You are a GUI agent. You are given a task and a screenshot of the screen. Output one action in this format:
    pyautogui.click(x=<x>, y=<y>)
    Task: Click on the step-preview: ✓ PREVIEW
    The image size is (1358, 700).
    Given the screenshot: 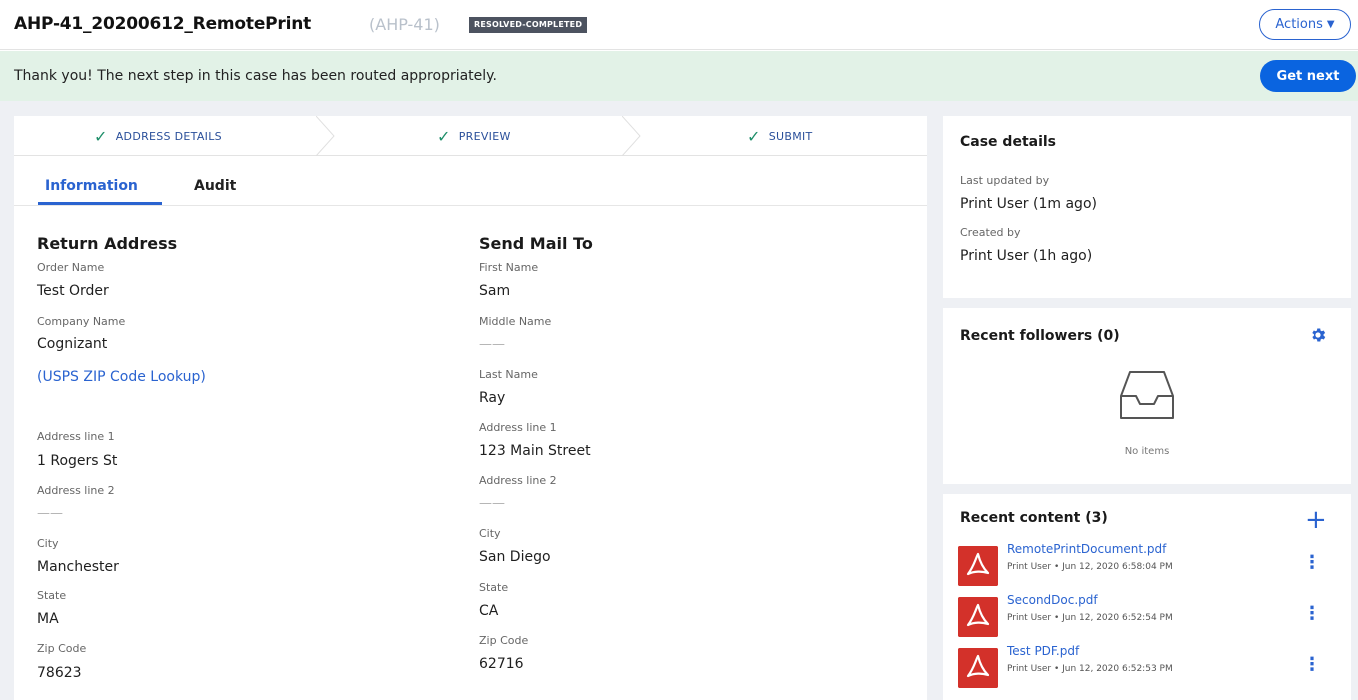 What is the action you would take?
    pyautogui.click(x=474, y=136)
    